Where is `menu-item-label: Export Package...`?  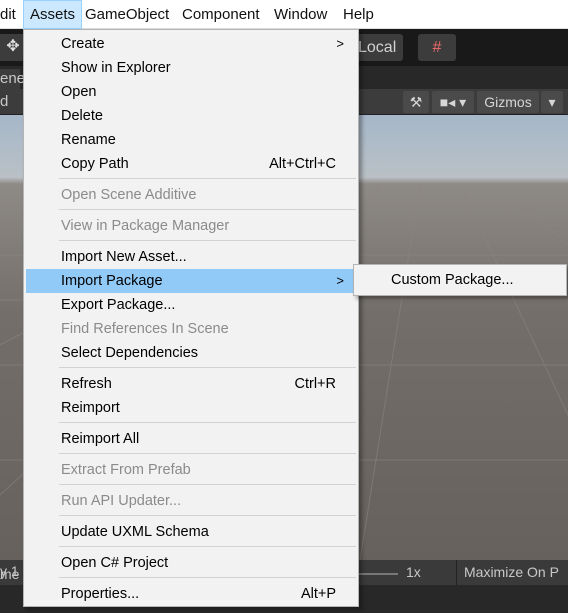 menu-item-label: Export Package... is located at coordinates (118, 305).